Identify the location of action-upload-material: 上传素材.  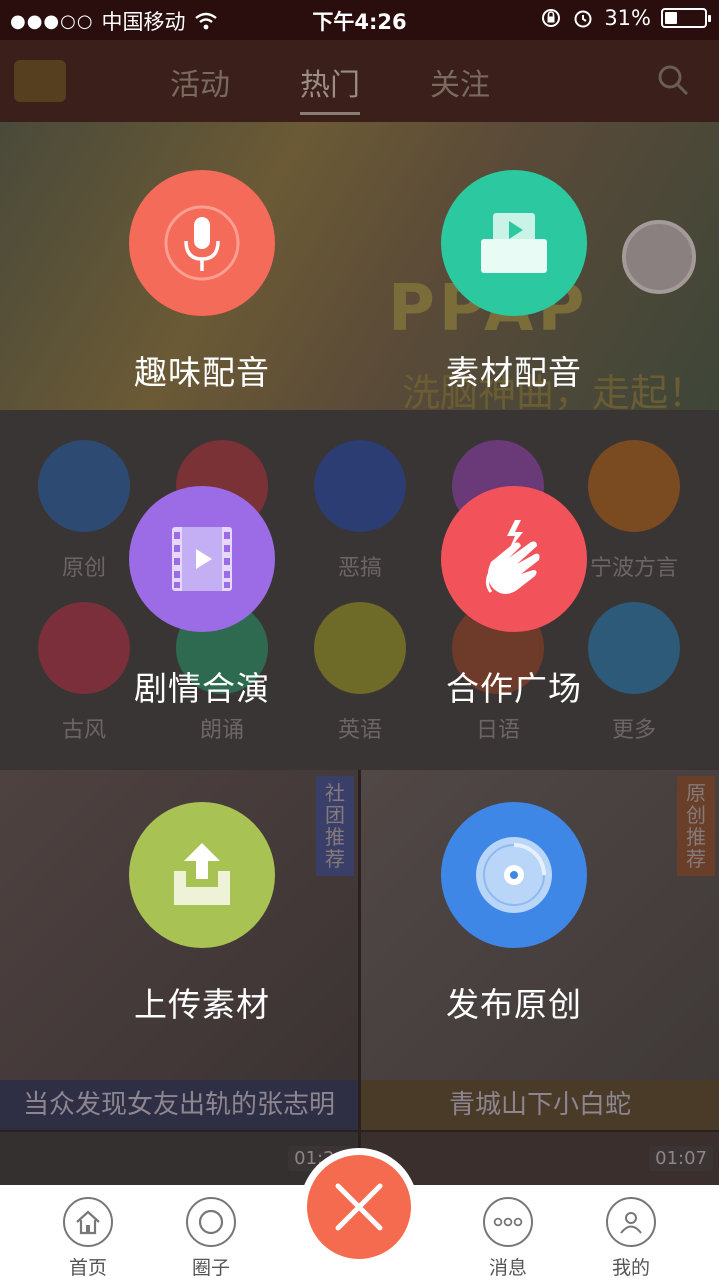
(202, 914).